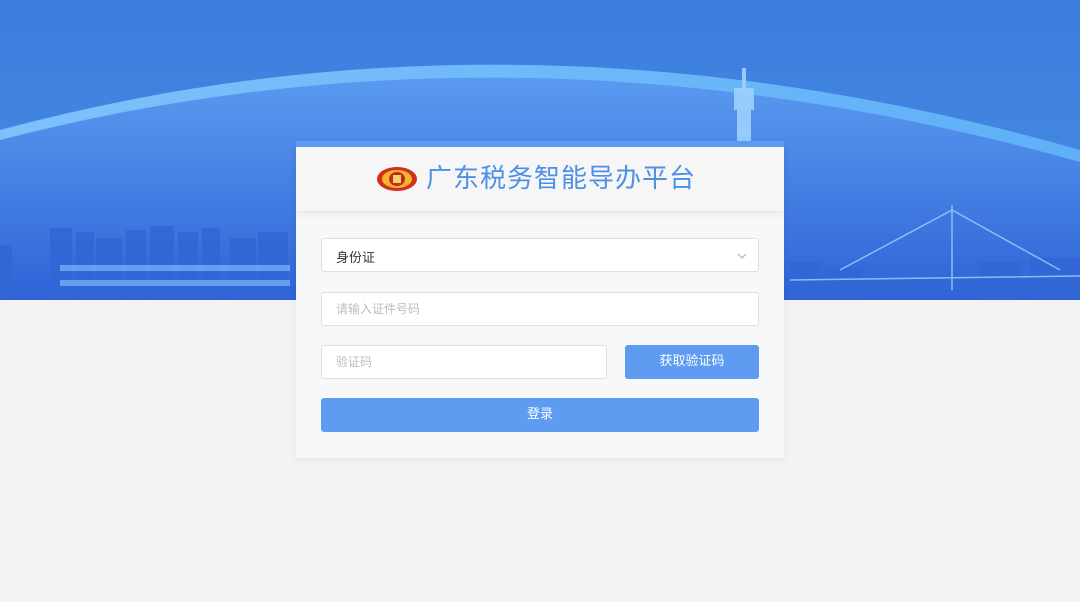  What do you see at coordinates (692, 362) in the screenshot?
I see `get-code-button: 获取验证码` at bounding box center [692, 362].